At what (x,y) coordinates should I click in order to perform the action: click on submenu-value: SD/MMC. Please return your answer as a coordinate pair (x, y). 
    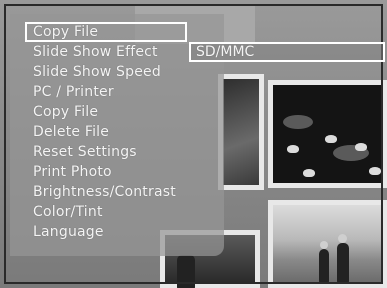
    Looking at the image, I should click on (225, 52).